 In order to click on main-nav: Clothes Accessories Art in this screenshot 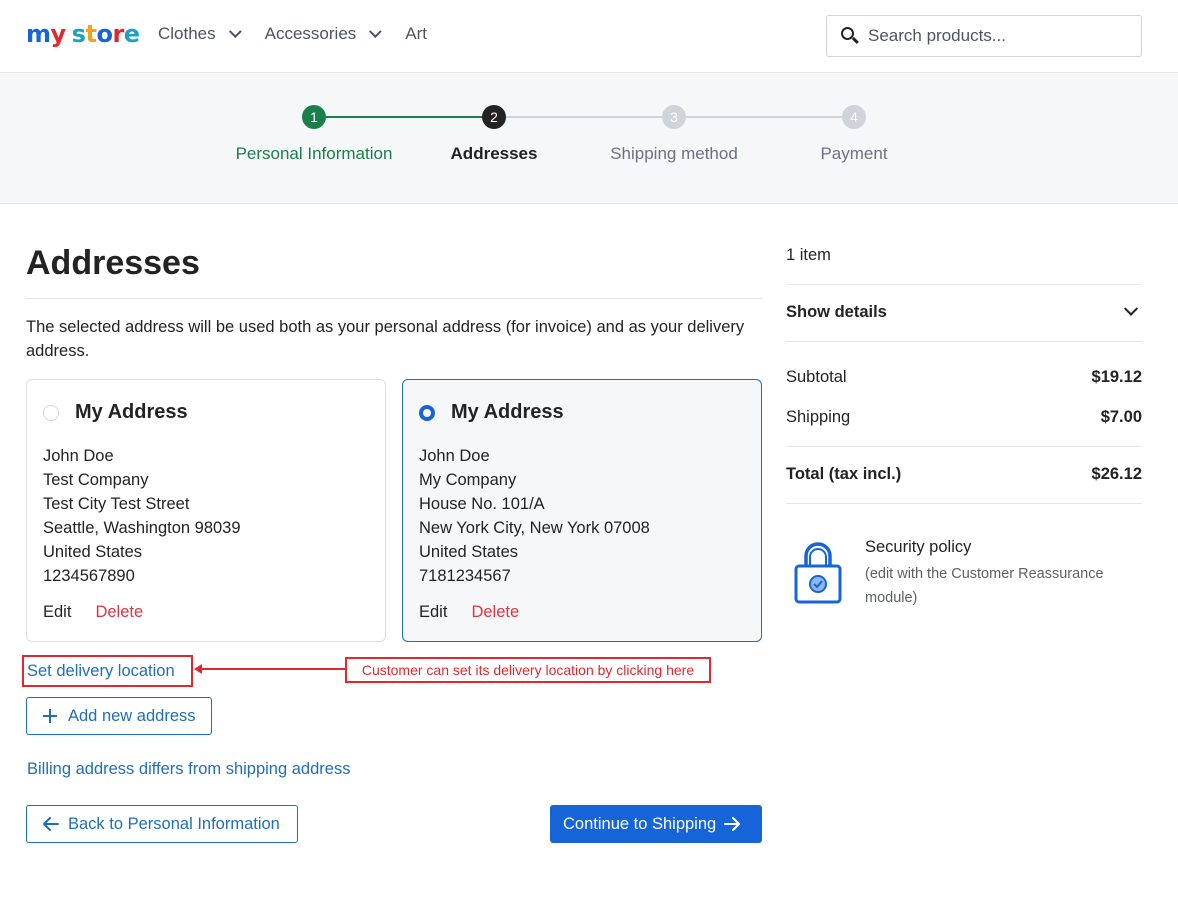, I will do `click(306, 34)`.